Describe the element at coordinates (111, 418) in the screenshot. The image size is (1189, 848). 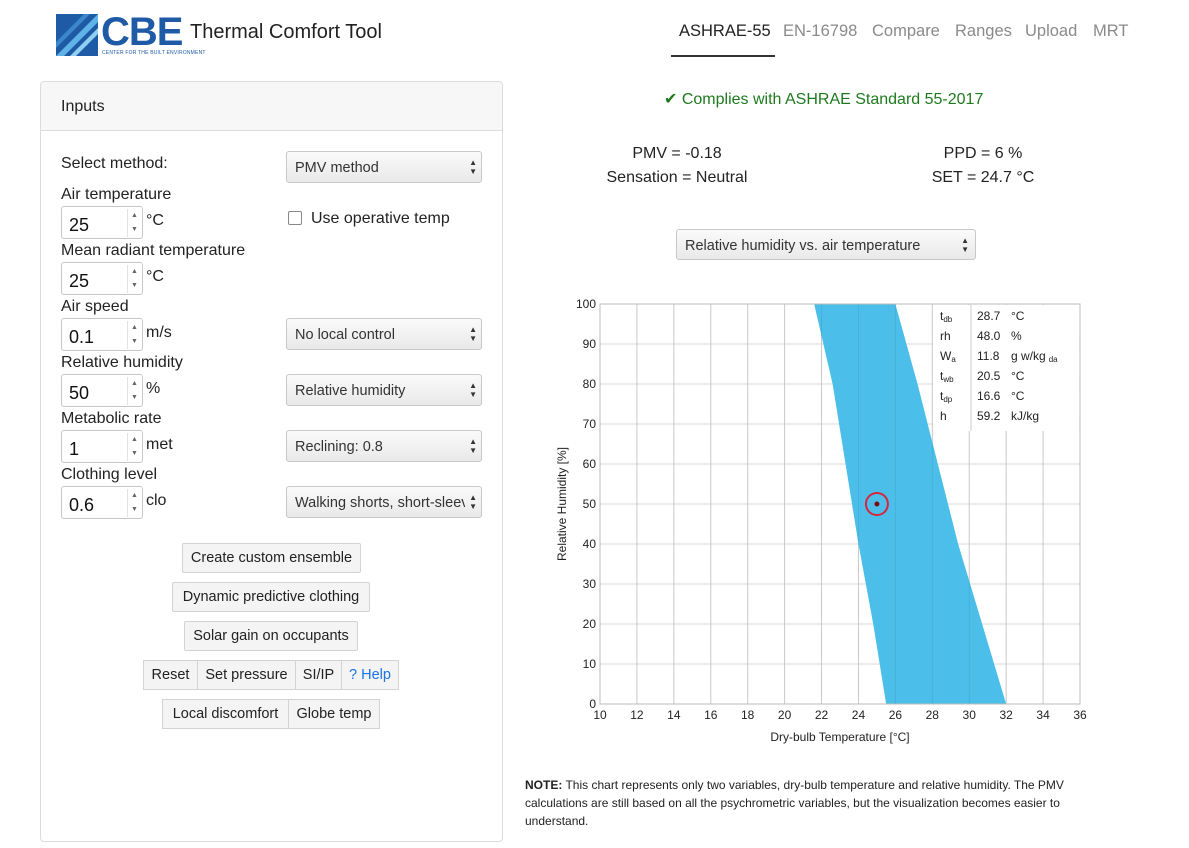
I see `met-label: Metabolic rate` at that location.